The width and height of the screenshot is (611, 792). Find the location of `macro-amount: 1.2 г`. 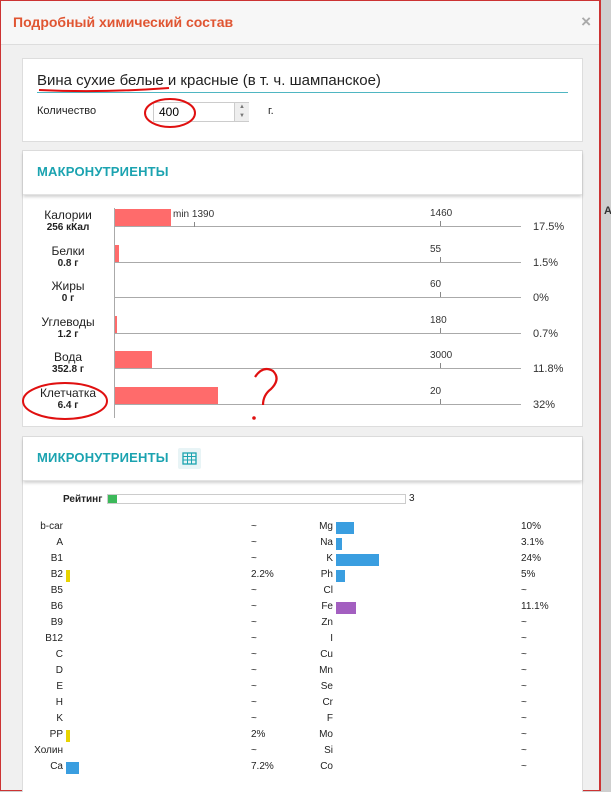

macro-amount: 1.2 г is located at coordinates (68, 334).